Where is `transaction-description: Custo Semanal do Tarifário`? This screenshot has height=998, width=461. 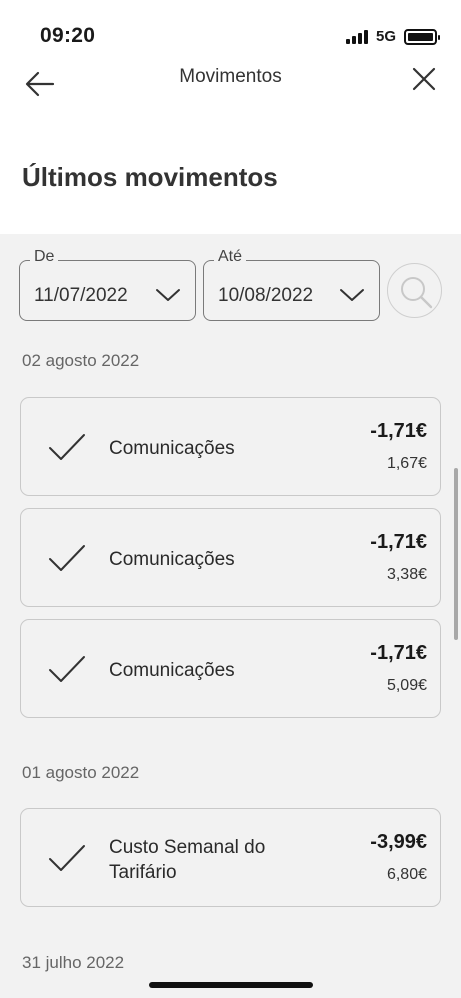 transaction-description: Custo Semanal do Tarifário is located at coordinates (187, 860).